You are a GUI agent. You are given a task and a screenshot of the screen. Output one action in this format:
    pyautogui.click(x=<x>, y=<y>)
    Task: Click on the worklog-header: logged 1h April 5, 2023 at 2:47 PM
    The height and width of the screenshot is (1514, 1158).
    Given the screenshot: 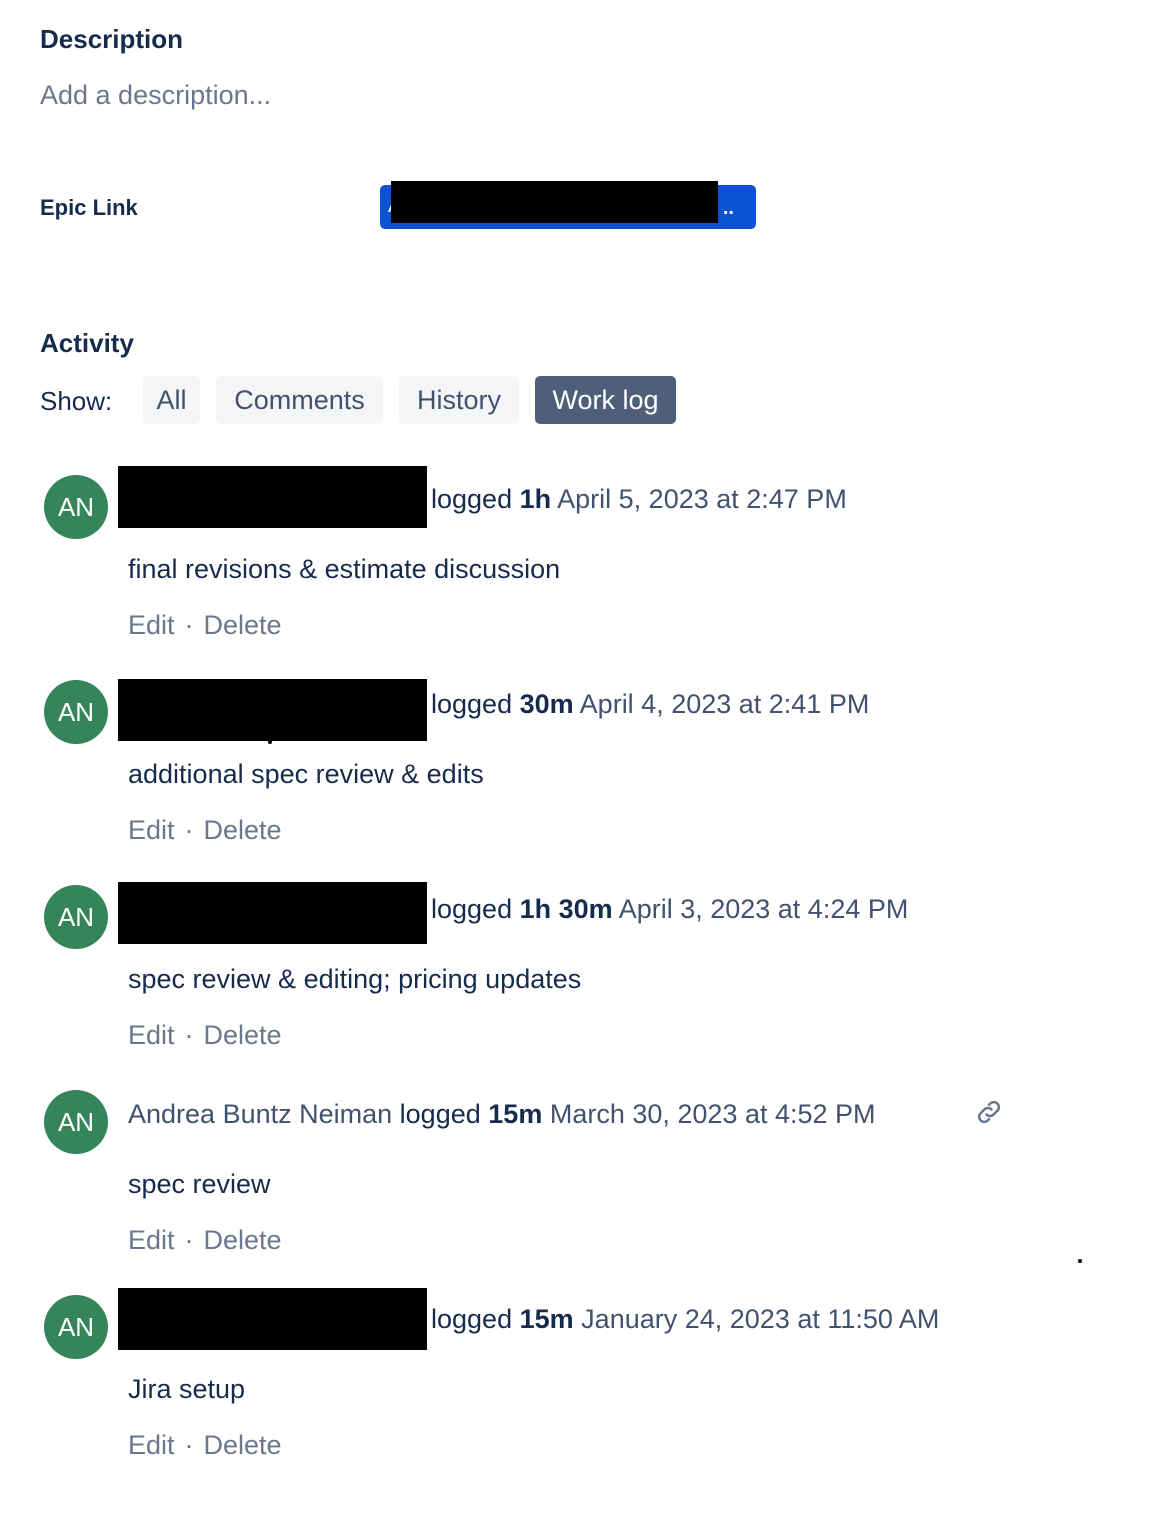 What is the action you would take?
    pyautogui.click(x=639, y=499)
    